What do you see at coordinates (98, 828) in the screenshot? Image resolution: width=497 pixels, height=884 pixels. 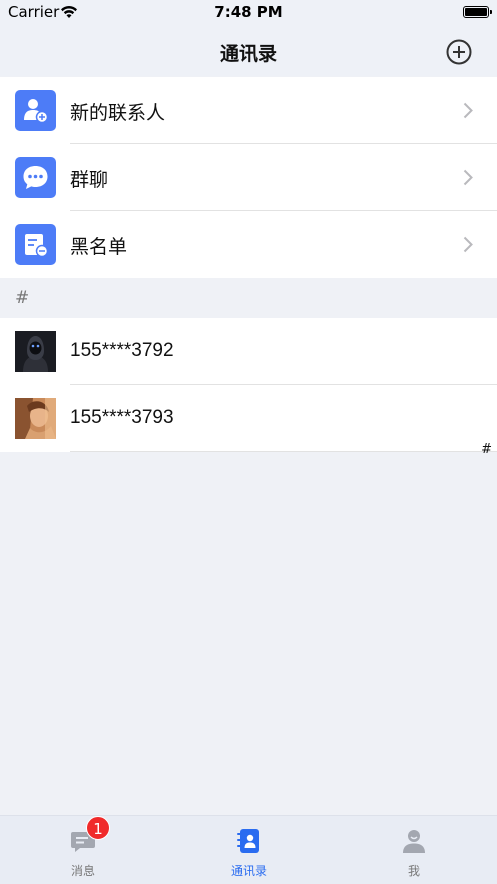 I see `unread-badge: 1` at bounding box center [98, 828].